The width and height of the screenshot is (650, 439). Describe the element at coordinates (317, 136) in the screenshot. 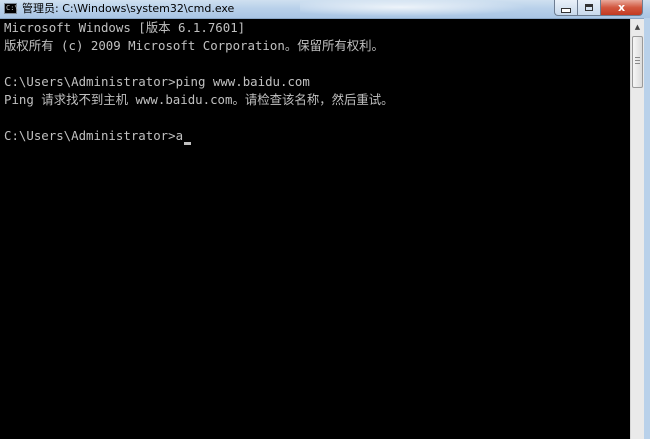

I see `command-prompt-line: C:\Users\Administrator> a` at that location.